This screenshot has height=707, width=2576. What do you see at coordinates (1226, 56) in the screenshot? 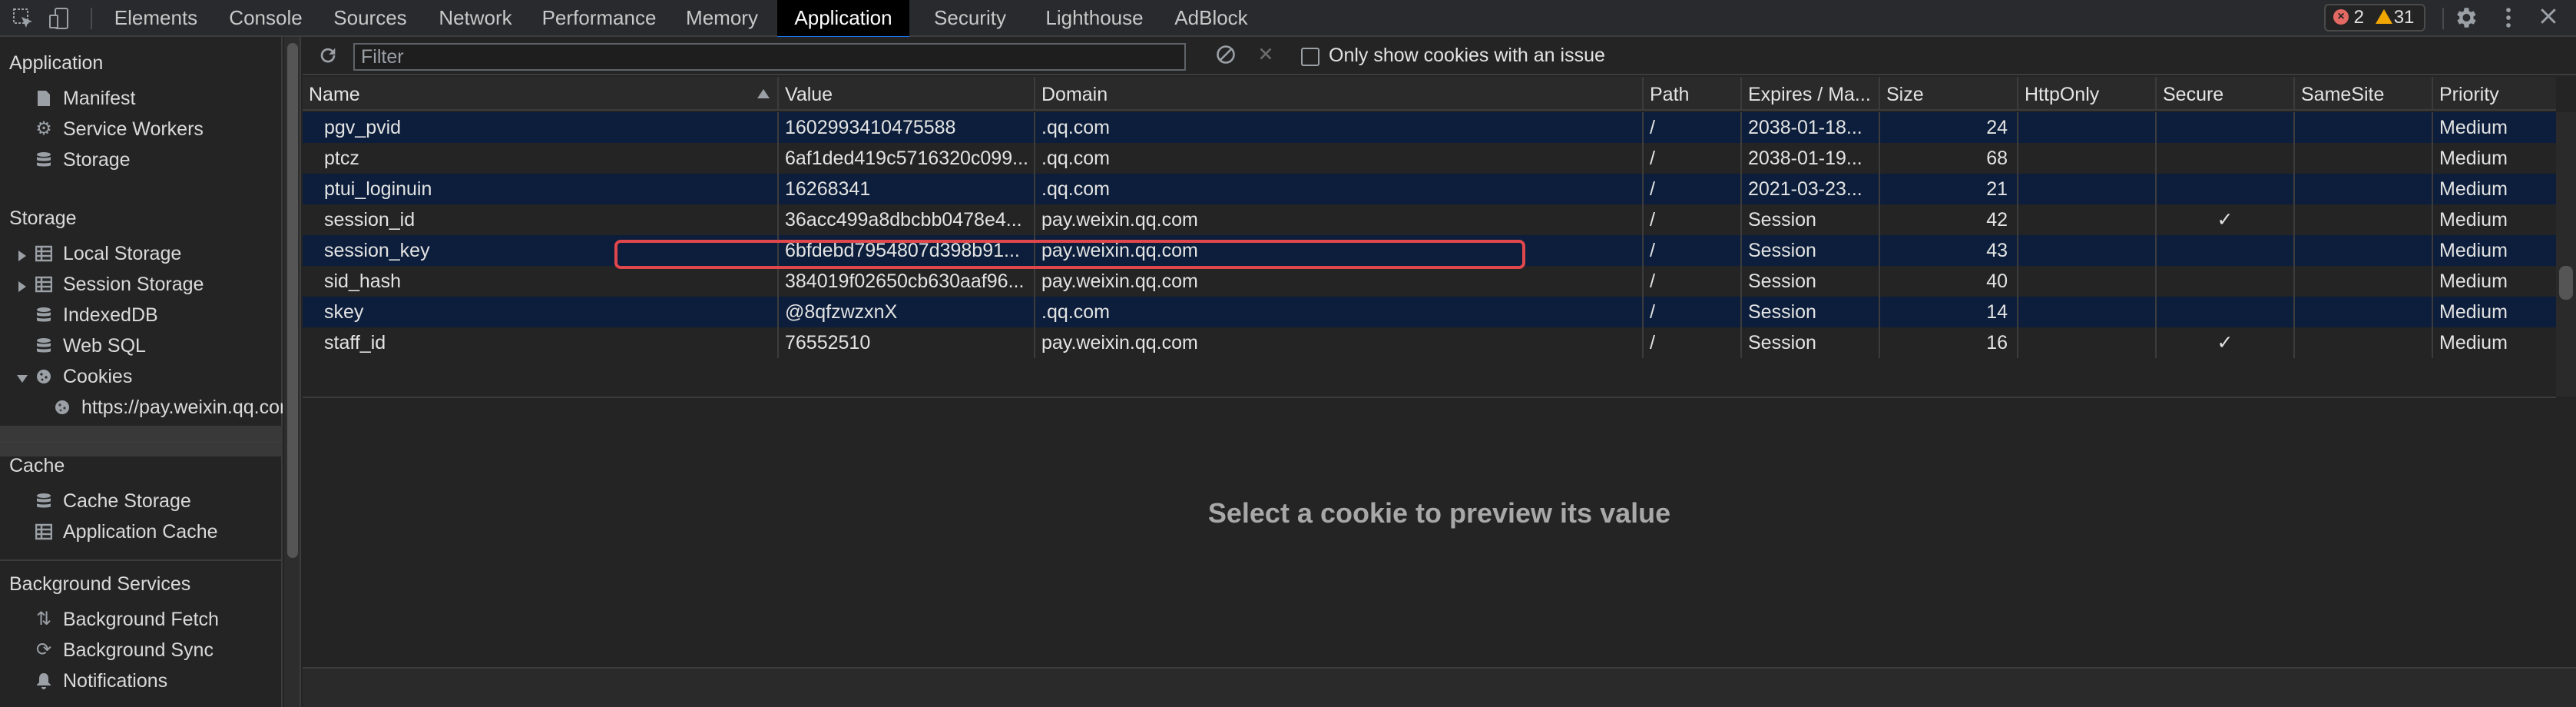
I see `clear-all-icon` at bounding box center [1226, 56].